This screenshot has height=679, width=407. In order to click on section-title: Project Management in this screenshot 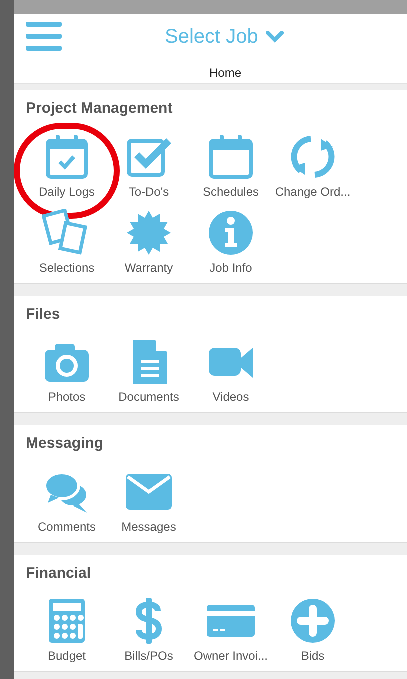, I will do `click(100, 109)`.